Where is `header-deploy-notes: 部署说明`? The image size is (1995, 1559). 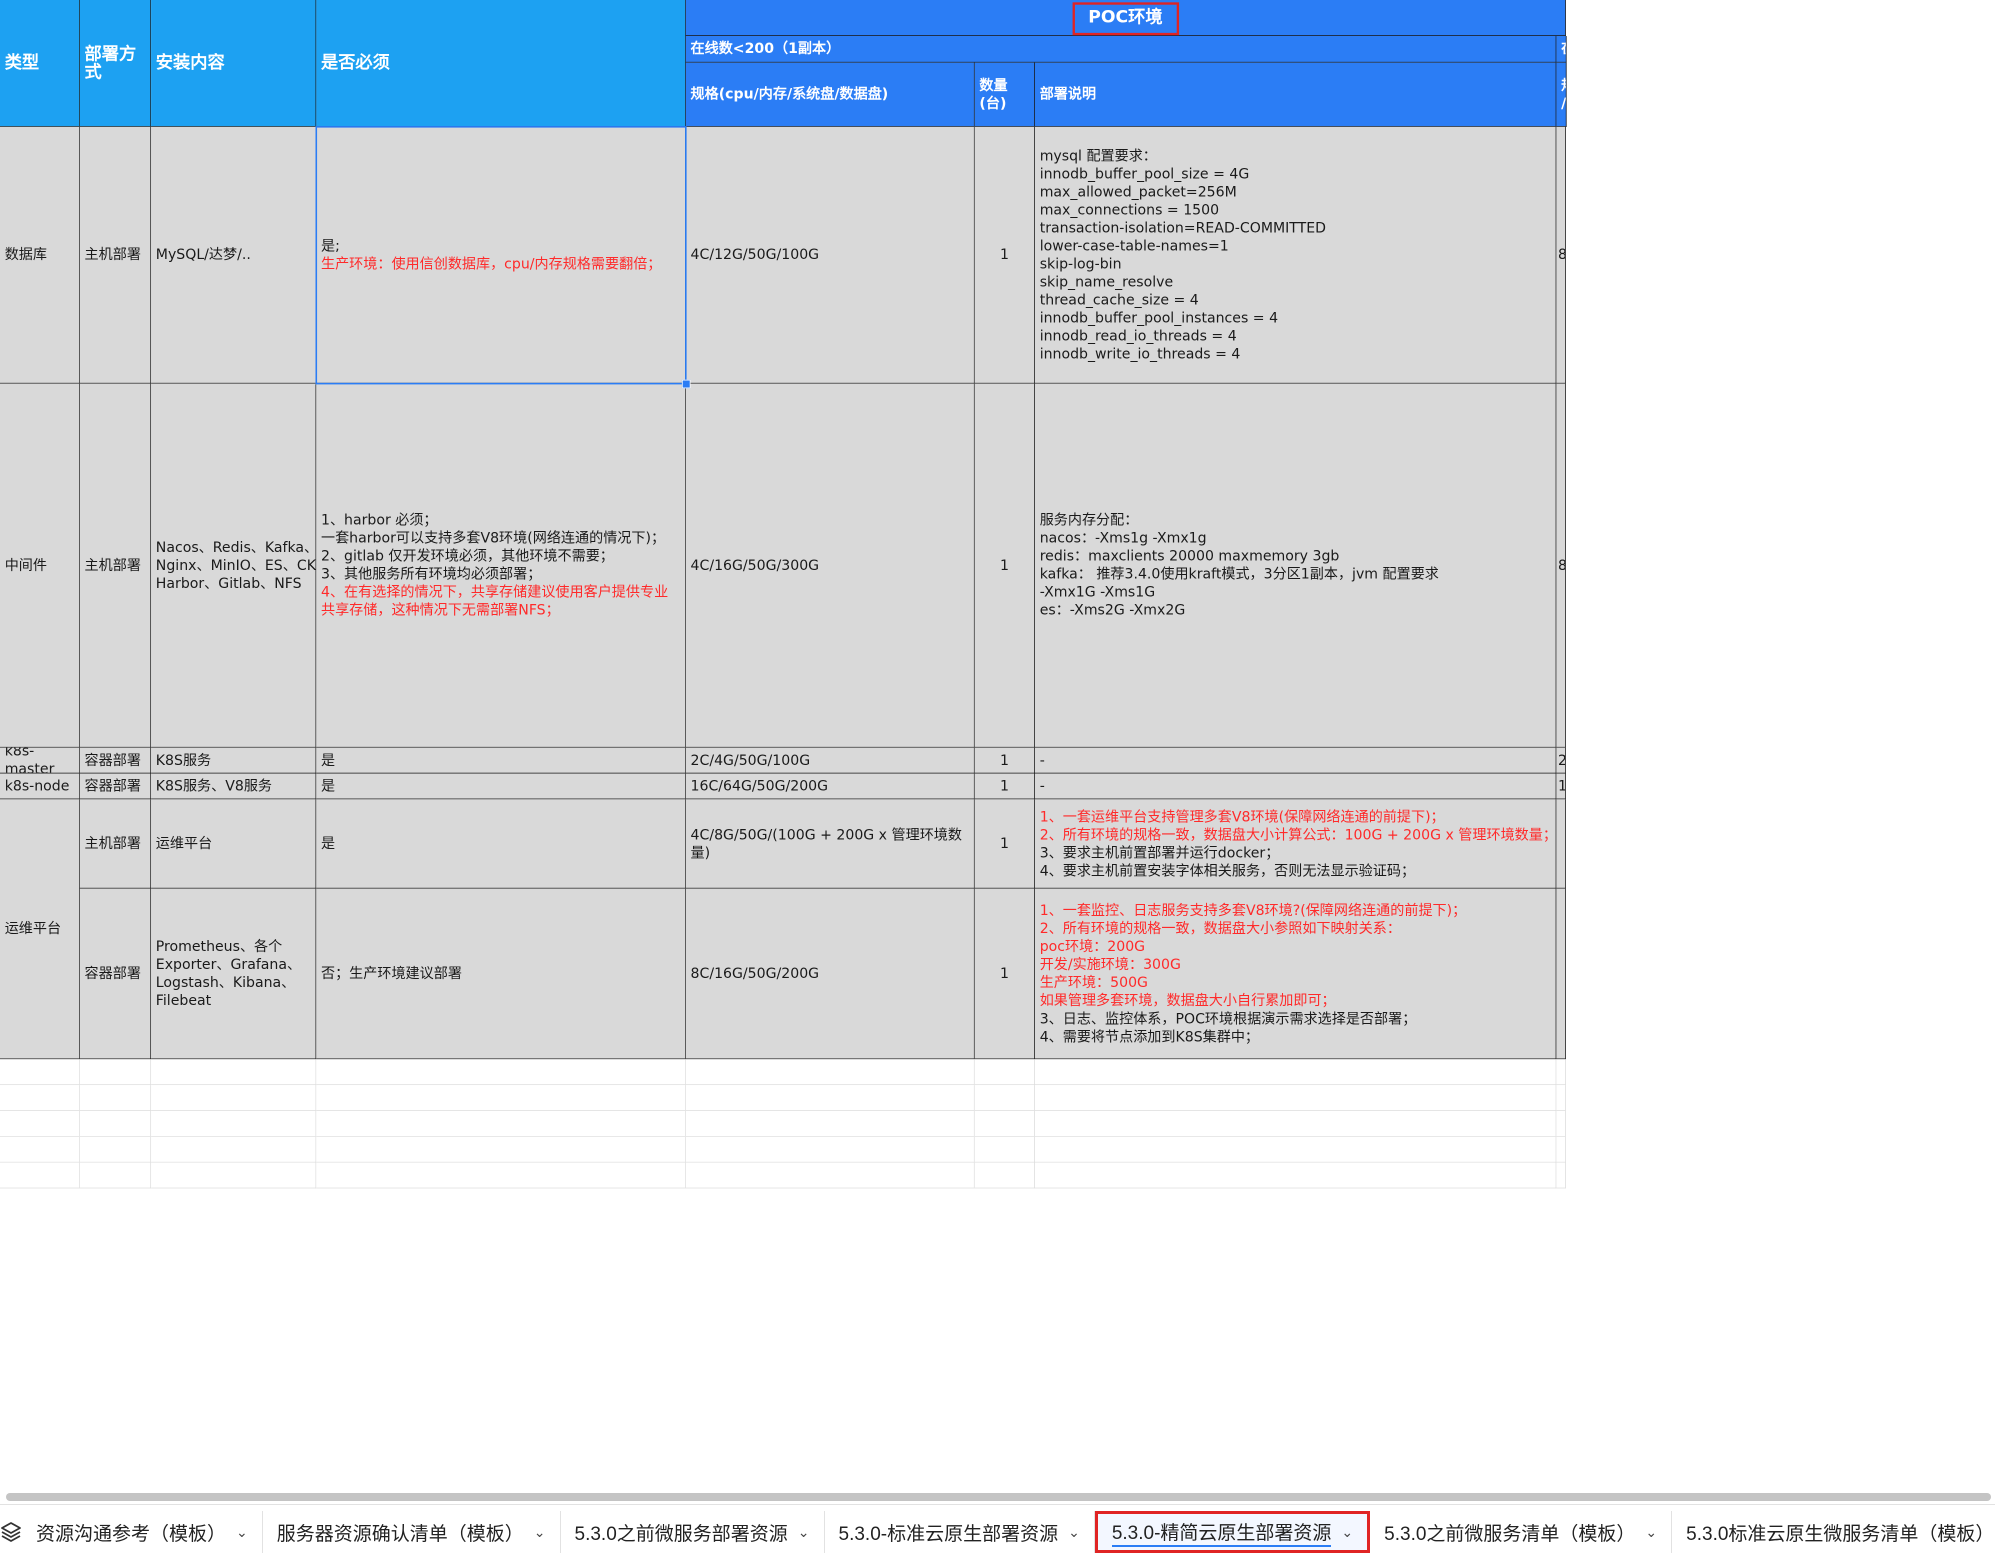
header-deploy-notes: 部署说明 is located at coordinates (1295, 94).